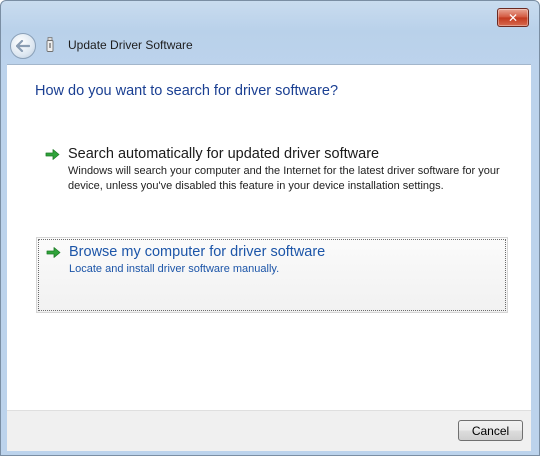 Image resolution: width=540 pixels, height=456 pixels. I want to click on cancel-button: Cancel, so click(490, 430).